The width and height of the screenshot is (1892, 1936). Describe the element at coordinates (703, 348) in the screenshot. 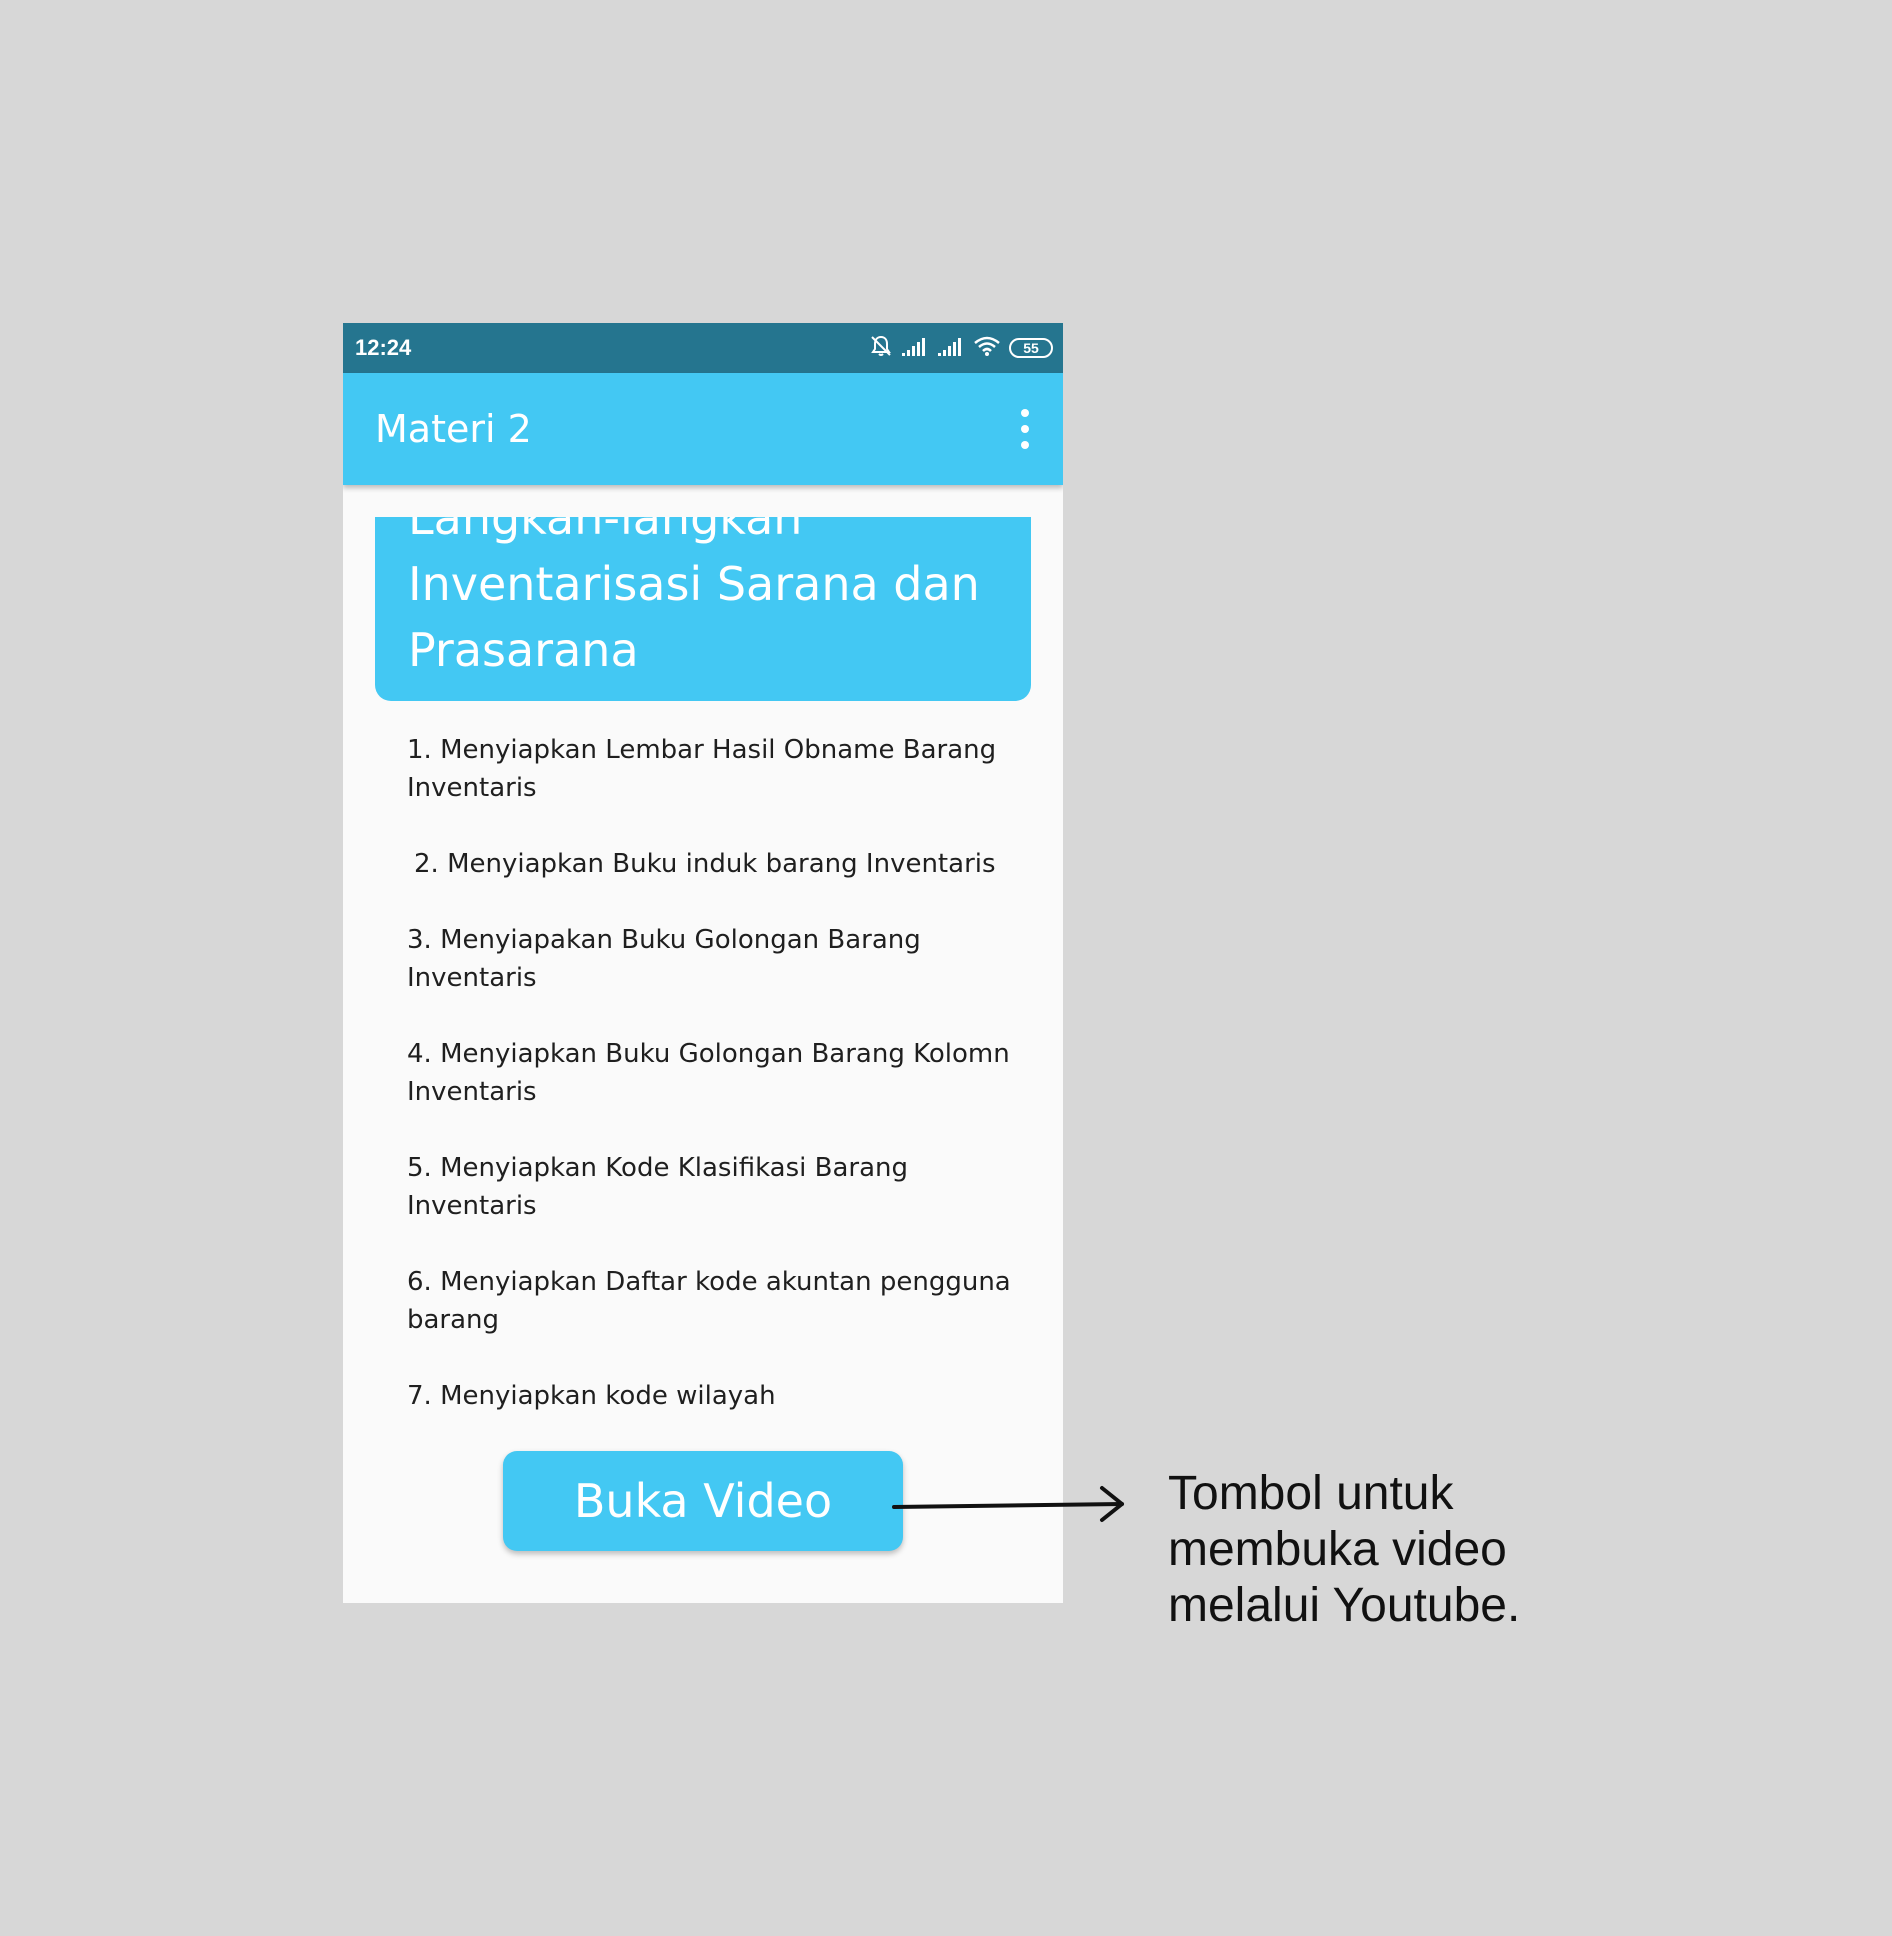

I see `status-bar: 12:24 55` at that location.